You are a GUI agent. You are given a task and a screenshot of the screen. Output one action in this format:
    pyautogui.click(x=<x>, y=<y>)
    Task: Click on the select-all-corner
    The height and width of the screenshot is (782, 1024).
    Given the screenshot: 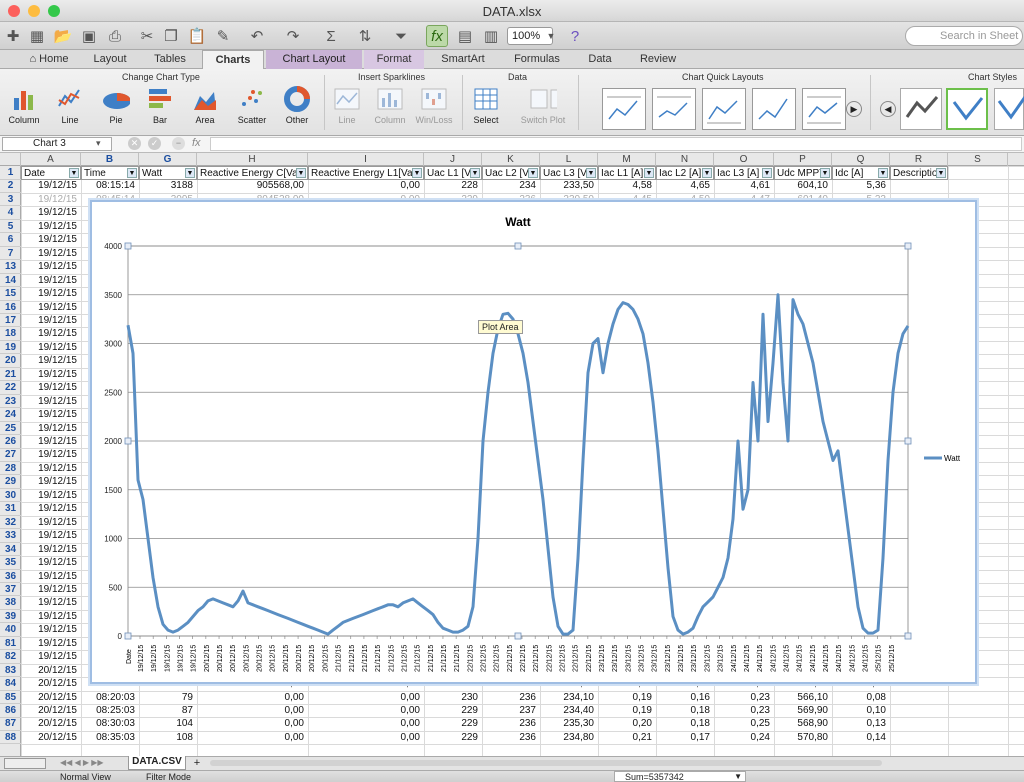 What is the action you would take?
    pyautogui.click(x=10, y=159)
    